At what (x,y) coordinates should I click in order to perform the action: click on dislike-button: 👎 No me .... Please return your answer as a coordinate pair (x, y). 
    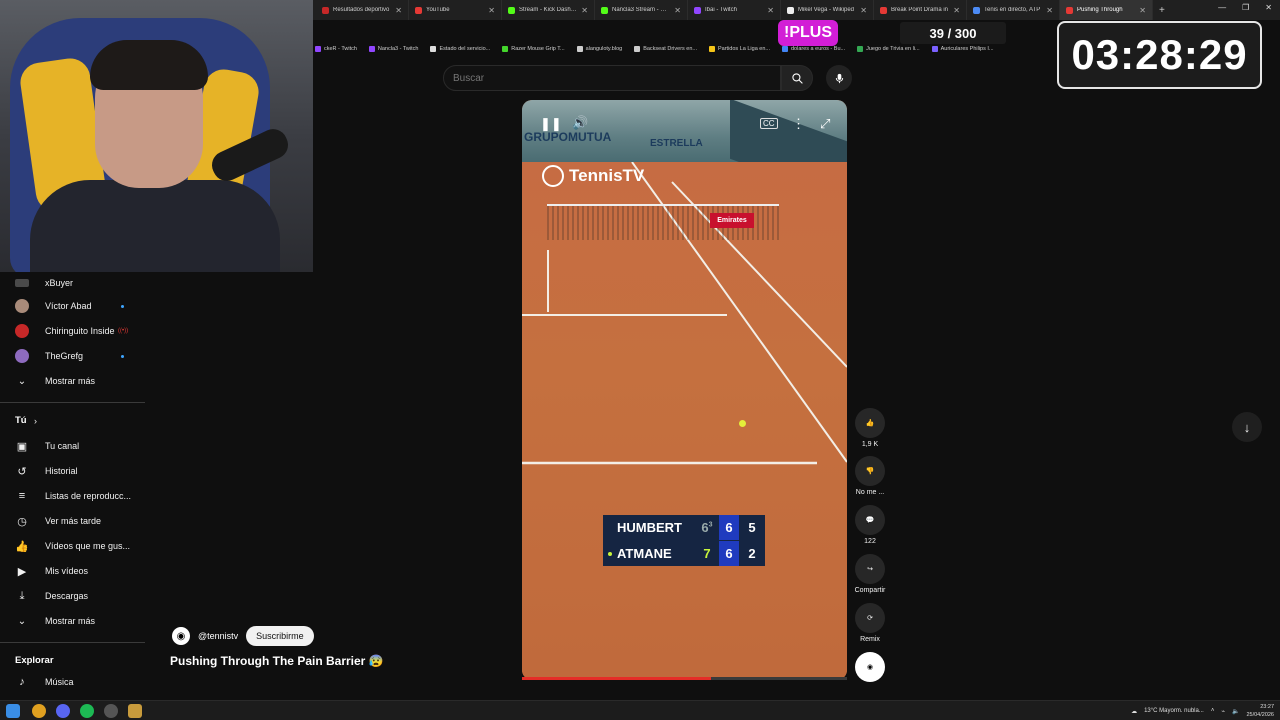
    Looking at the image, I should click on (870, 476).